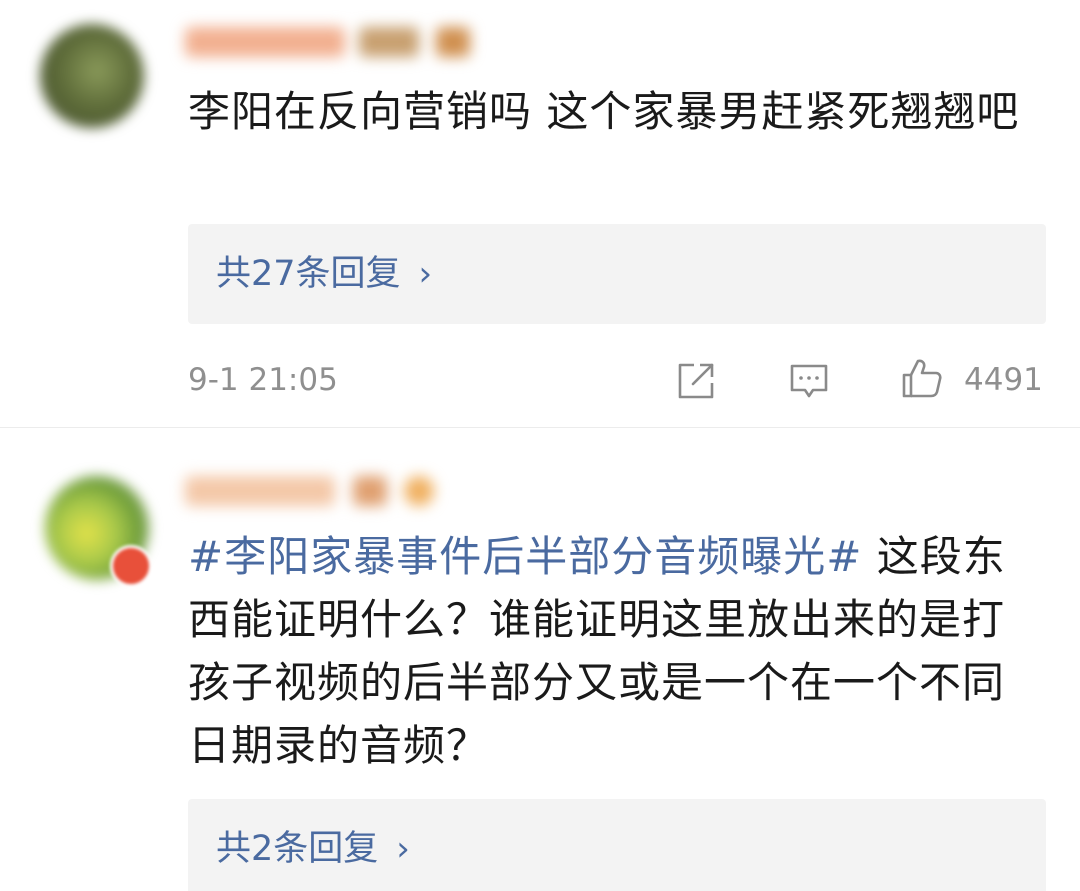 This screenshot has height=891, width=1080. Describe the element at coordinates (696, 381) in the screenshot. I see `share-icon` at that location.